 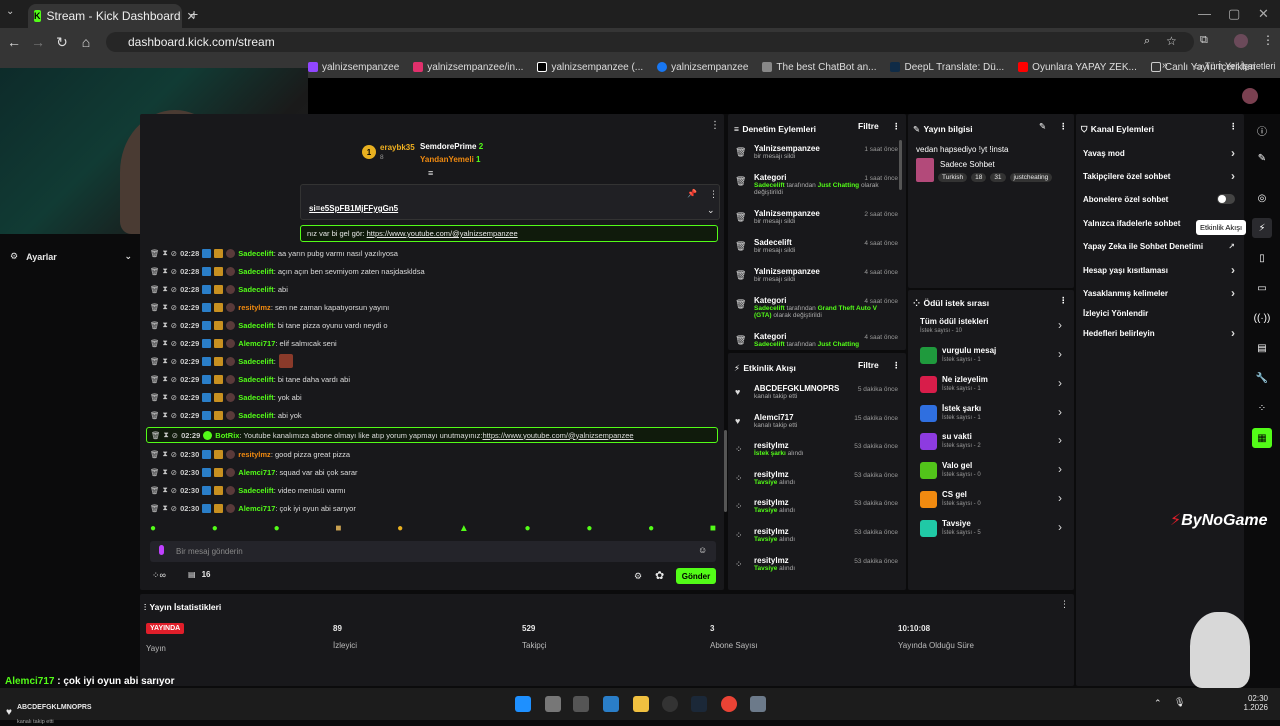 What do you see at coordinates (1158, 703) in the screenshot?
I see `tray-expand-icon: ⌃` at bounding box center [1158, 703].